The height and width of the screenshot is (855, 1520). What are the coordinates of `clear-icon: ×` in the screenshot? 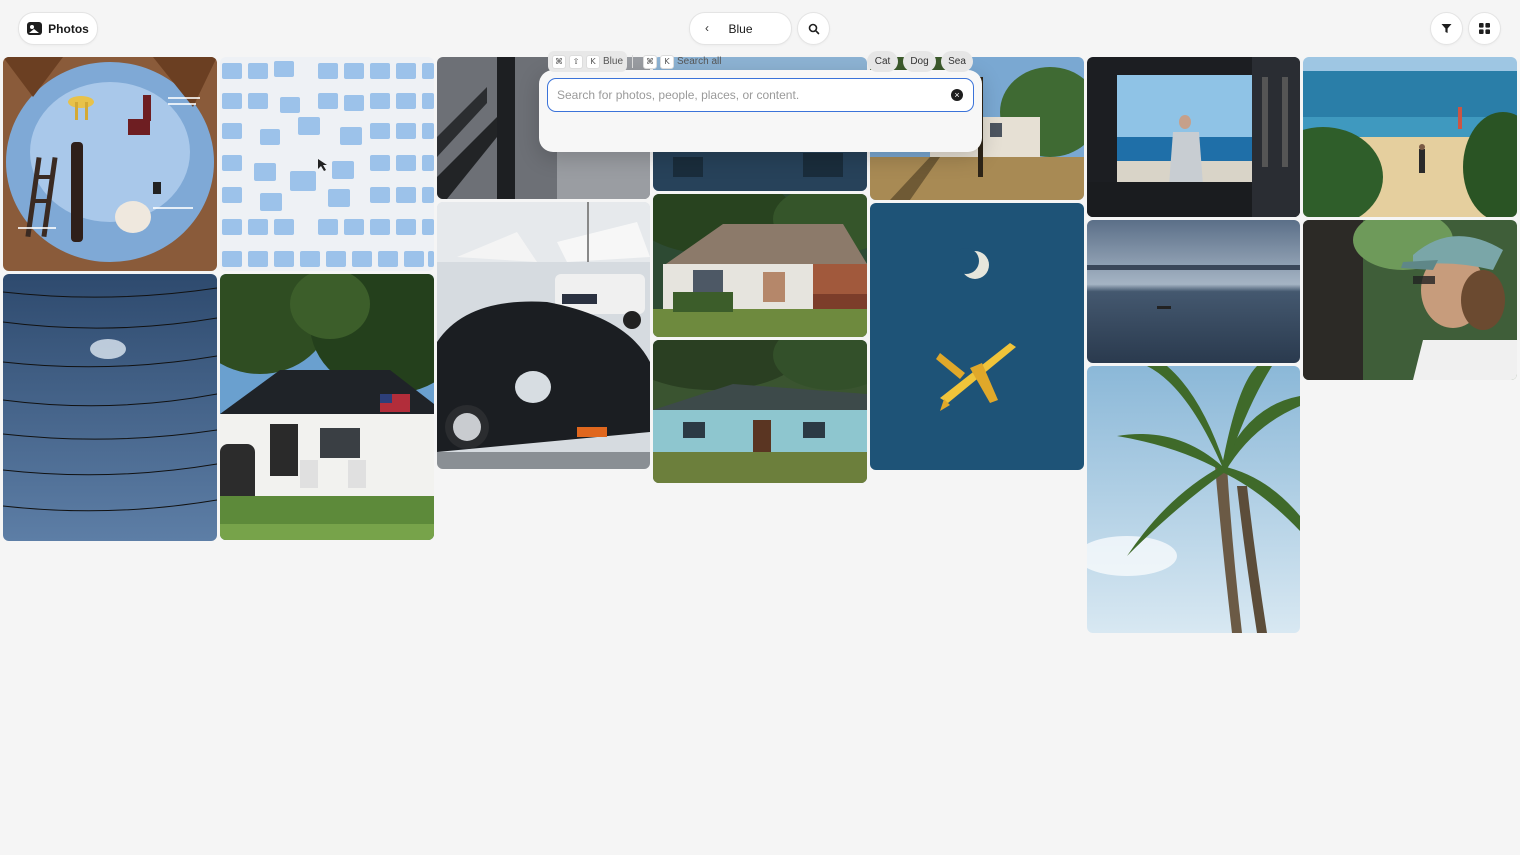 It's located at (957, 95).